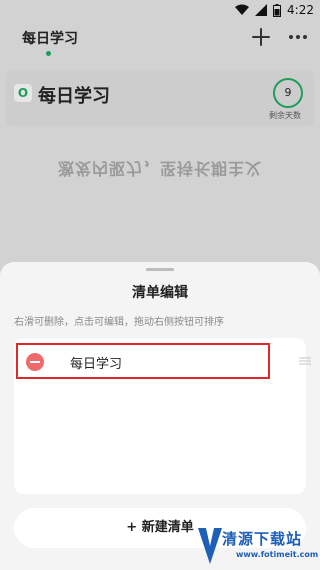  I want to click on watermark: 清源下载站 www.fotimeit.com, so click(258, 547).